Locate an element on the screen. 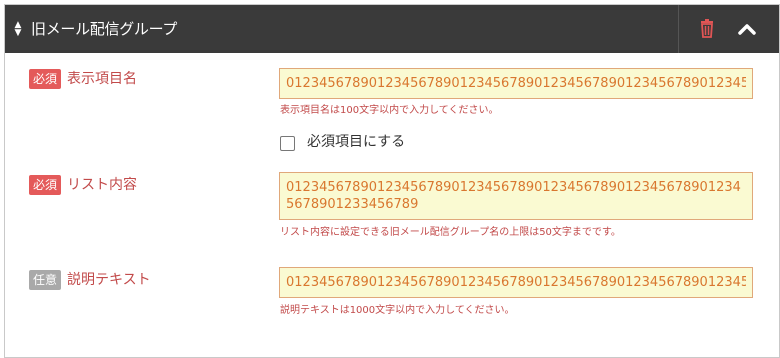 The image size is (780, 358). description-label: 説明テキスト is located at coordinates (109, 280).